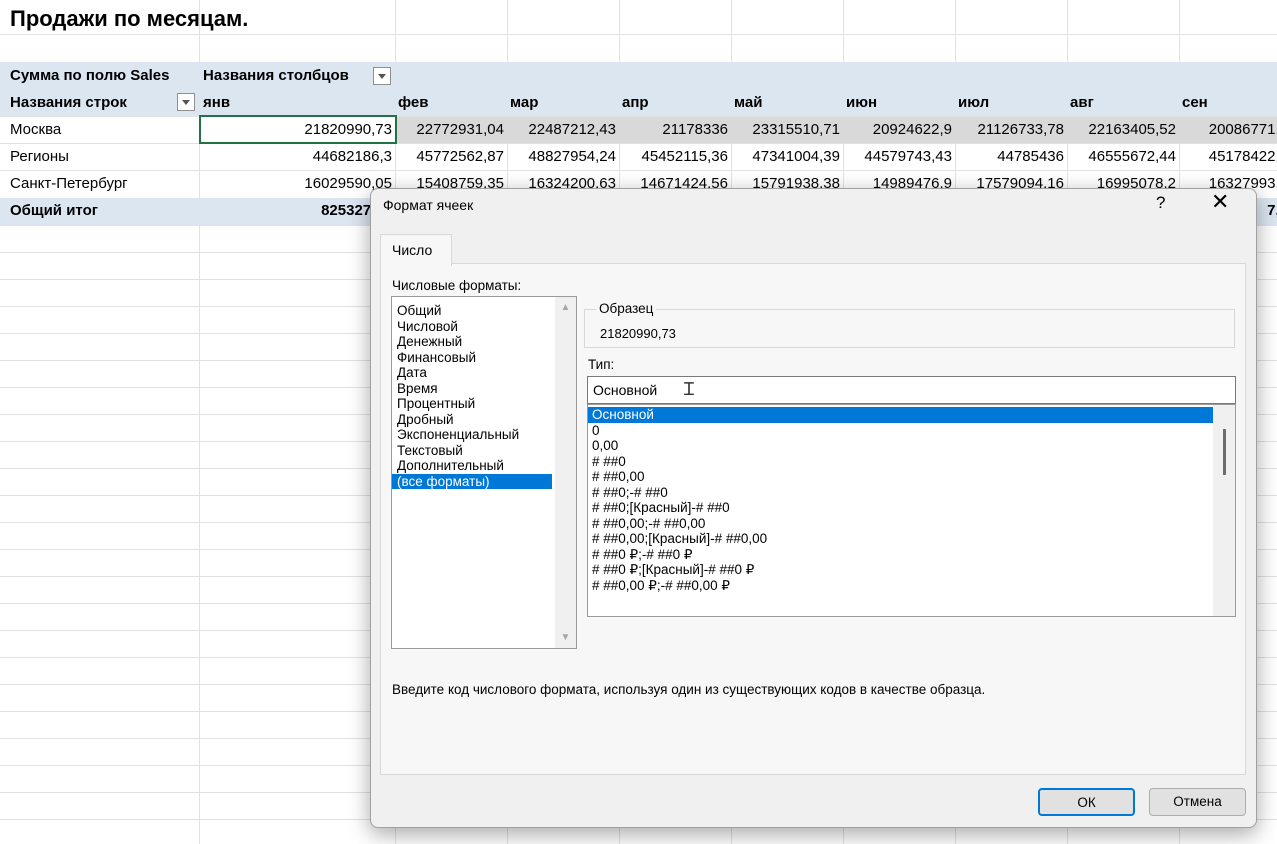 The image size is (1277, 844). I want to click on month-header: июн, so click(861, 102).